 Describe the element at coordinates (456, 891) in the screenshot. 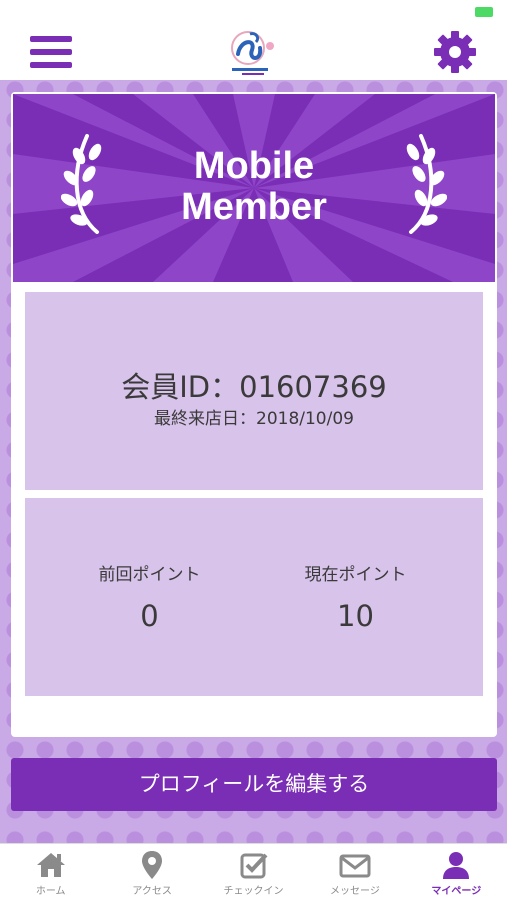

I see `tab-mypage-label: マイページ` at that location.